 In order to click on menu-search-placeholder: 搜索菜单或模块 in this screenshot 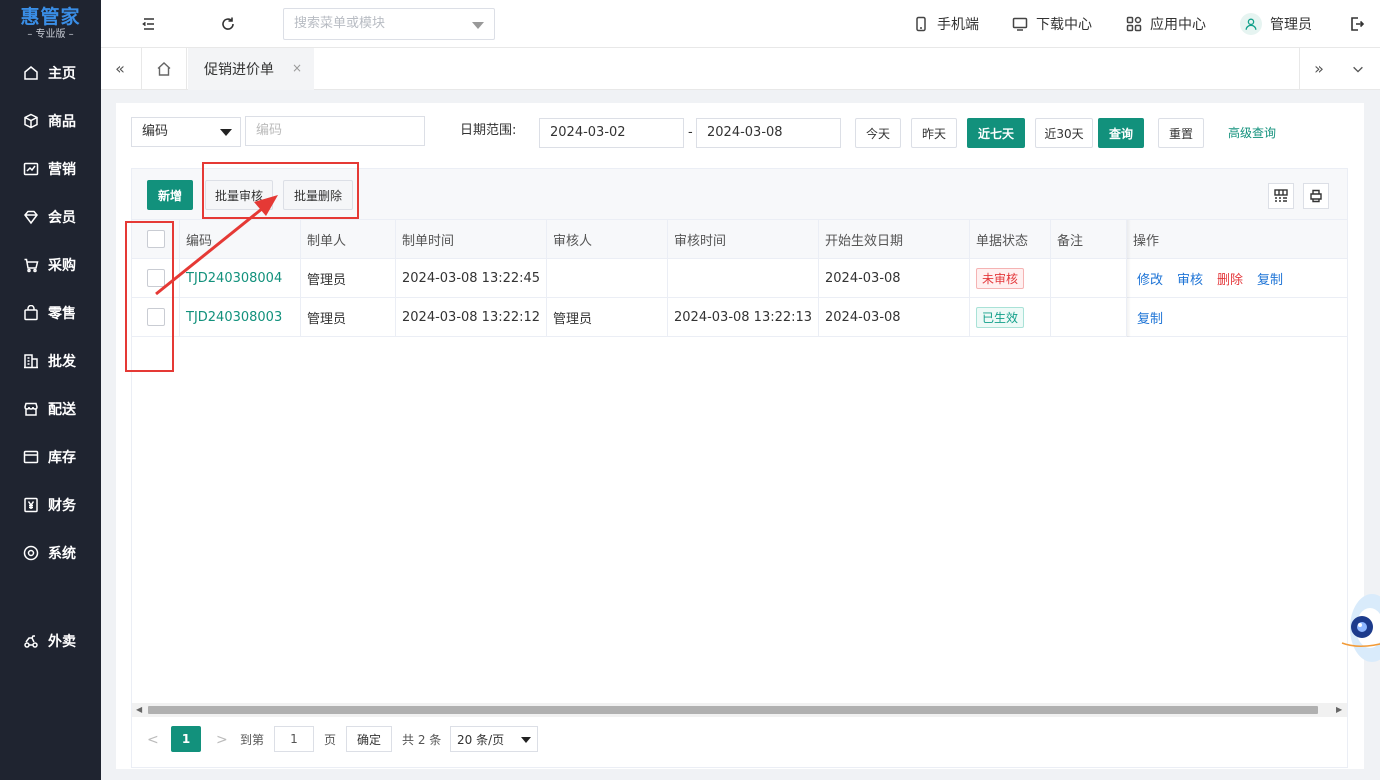, I will do `click(340, 23)`.